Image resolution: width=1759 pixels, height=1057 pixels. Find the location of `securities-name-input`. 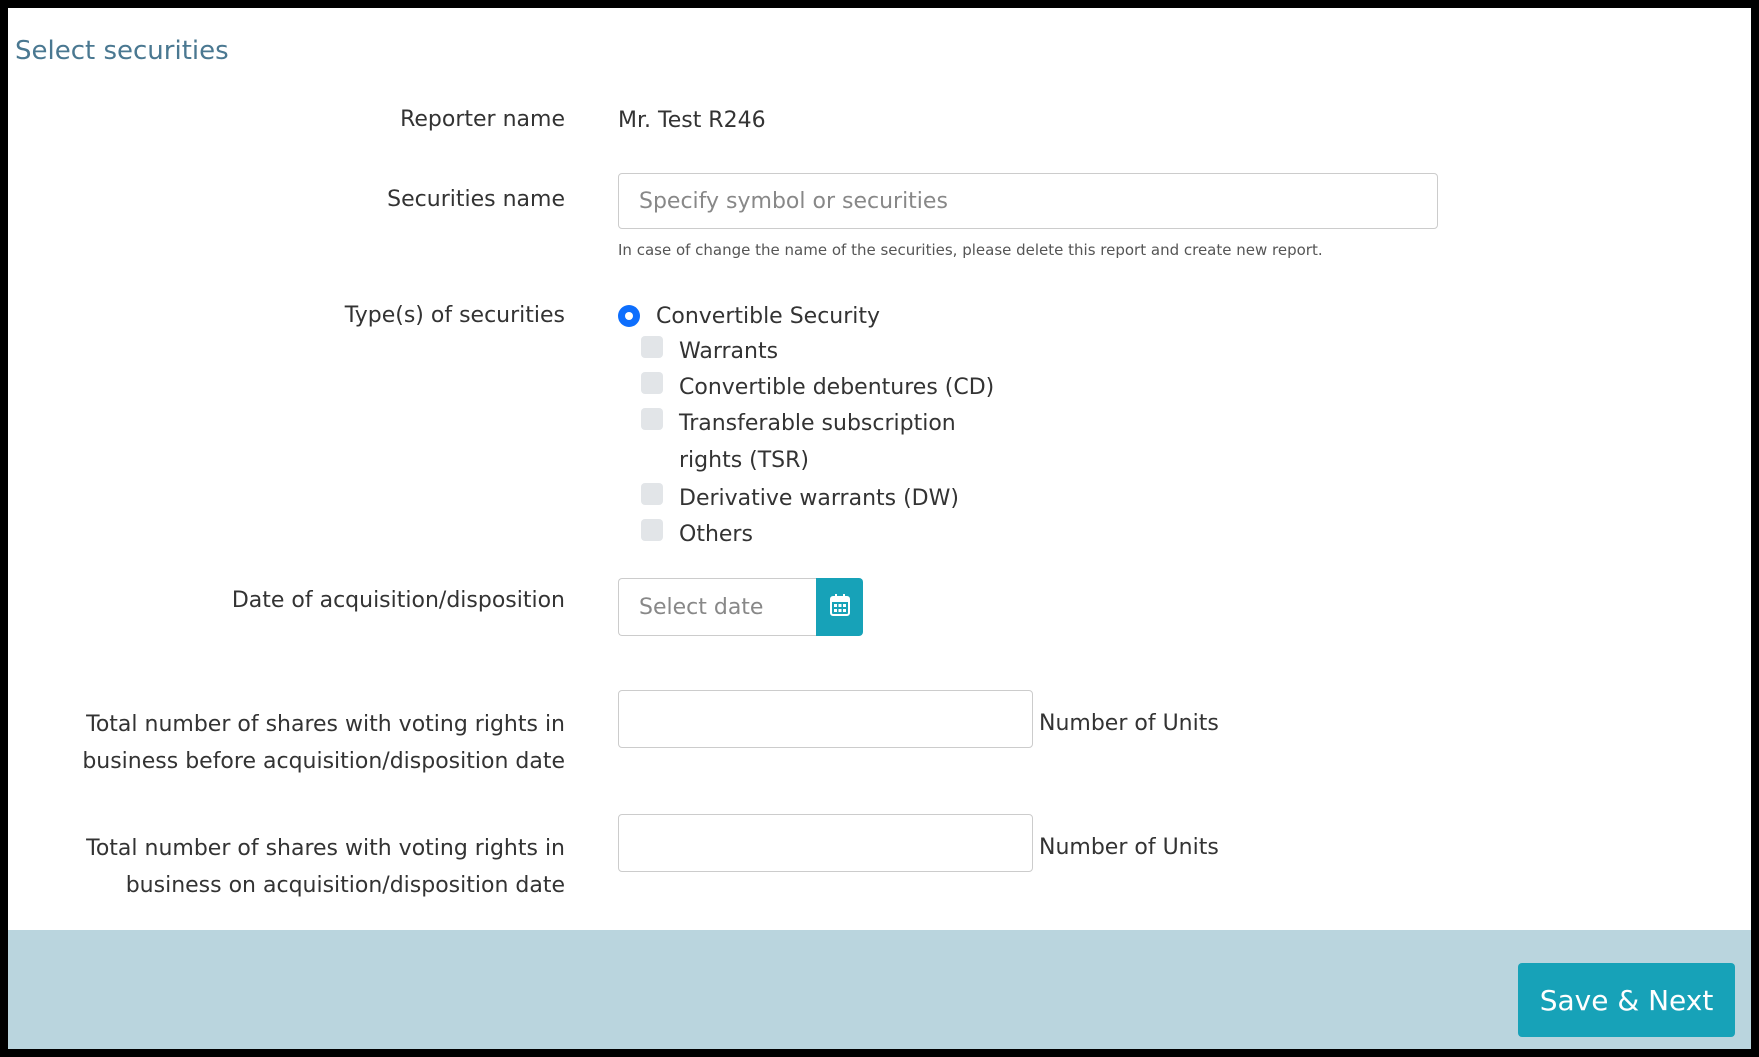

securities-name-input is located at coordinates (1028, 201).